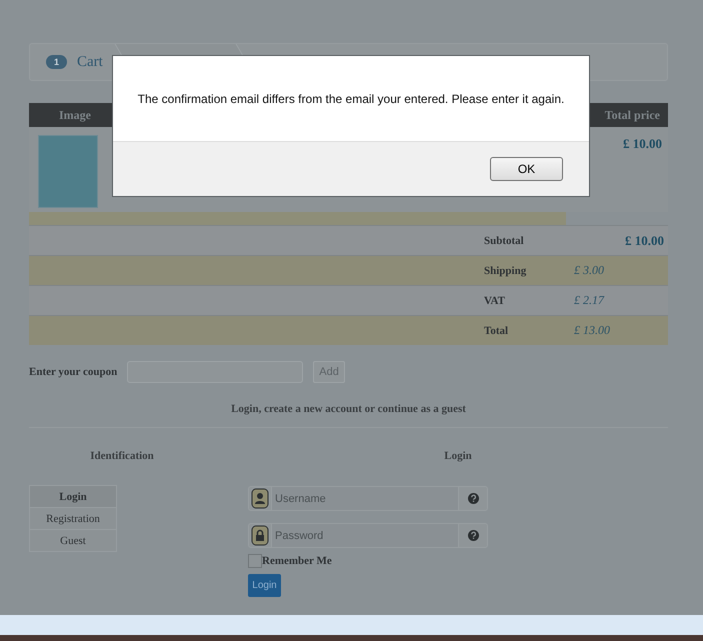 Image resolution: width=703 pixels, height=641 pixels. Describe the element at coordinates (632, 169) in the screenshot. I see `price-cell: £ 10.00` at that location.